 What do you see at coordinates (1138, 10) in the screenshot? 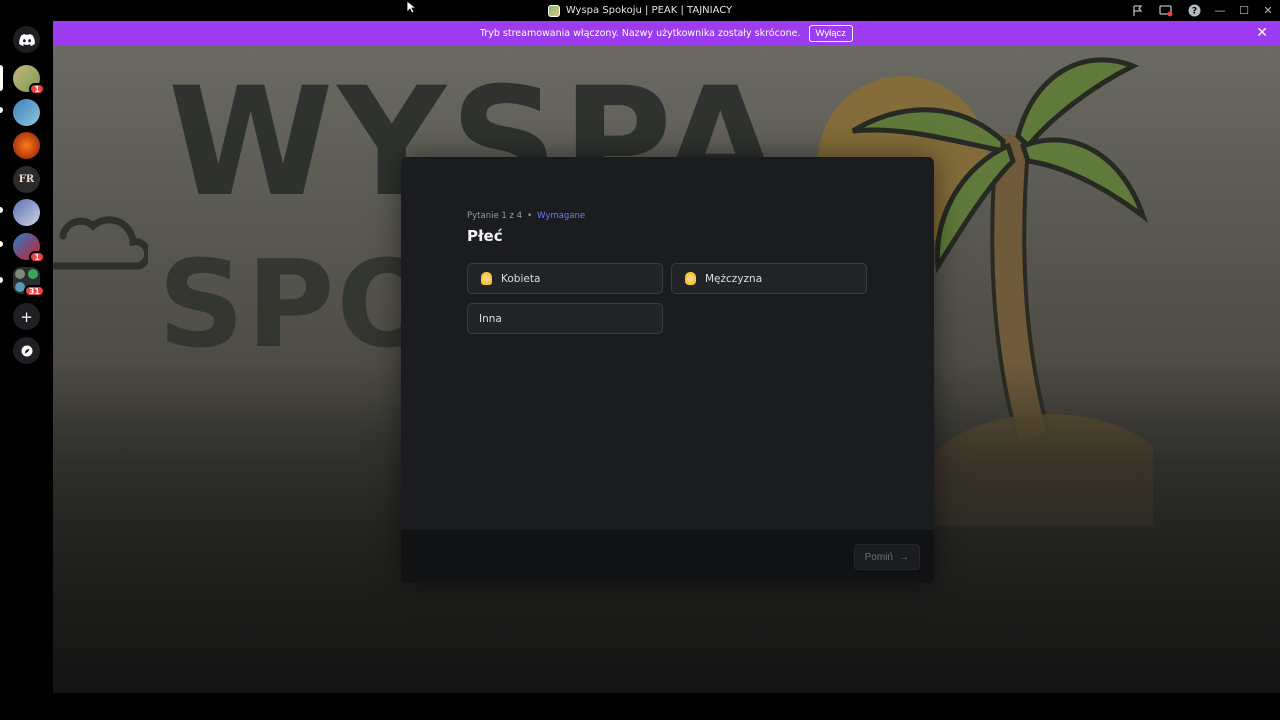
I see `flag-icon` at bounding box center [1138, 10].